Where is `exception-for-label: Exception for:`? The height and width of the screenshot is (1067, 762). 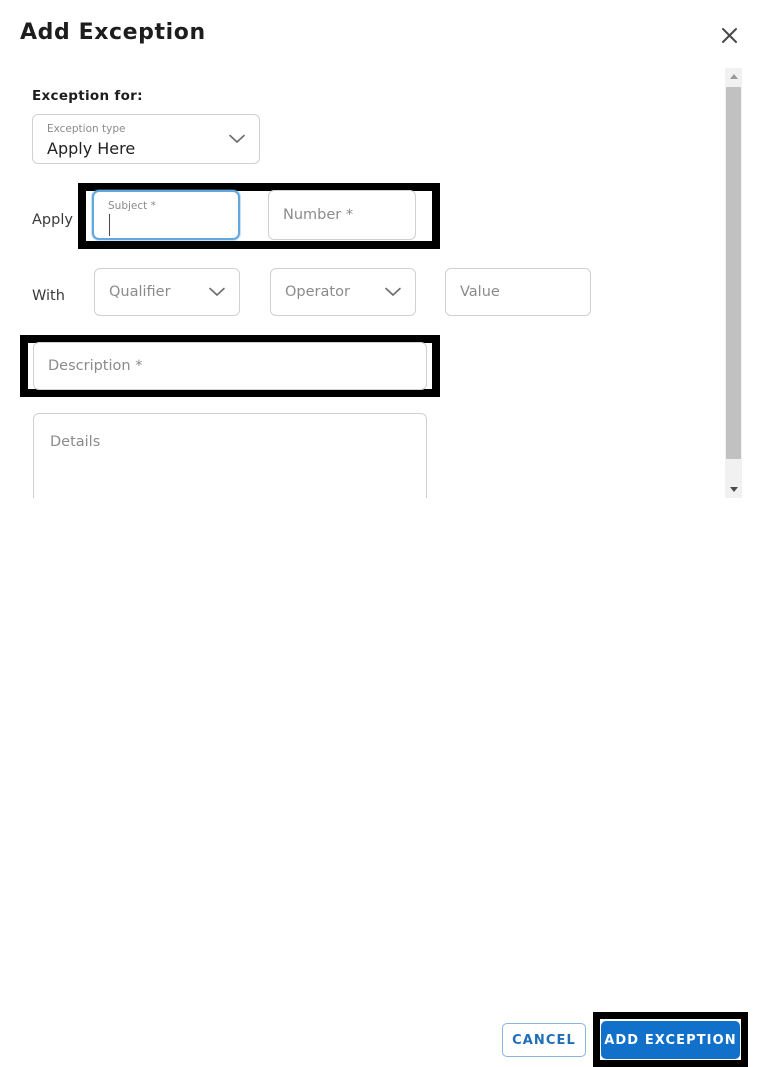 exception-for-label: Exception for: is located at coordinates (87, 96).